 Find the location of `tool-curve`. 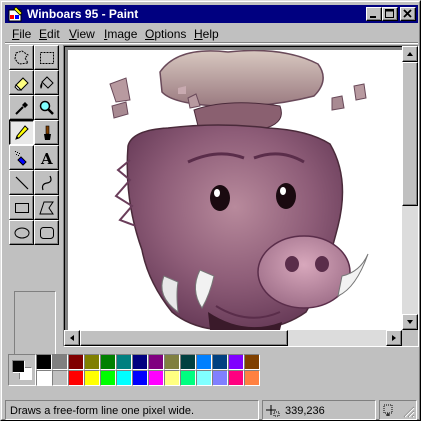

tool-curve is located at coordinates (46, 182).